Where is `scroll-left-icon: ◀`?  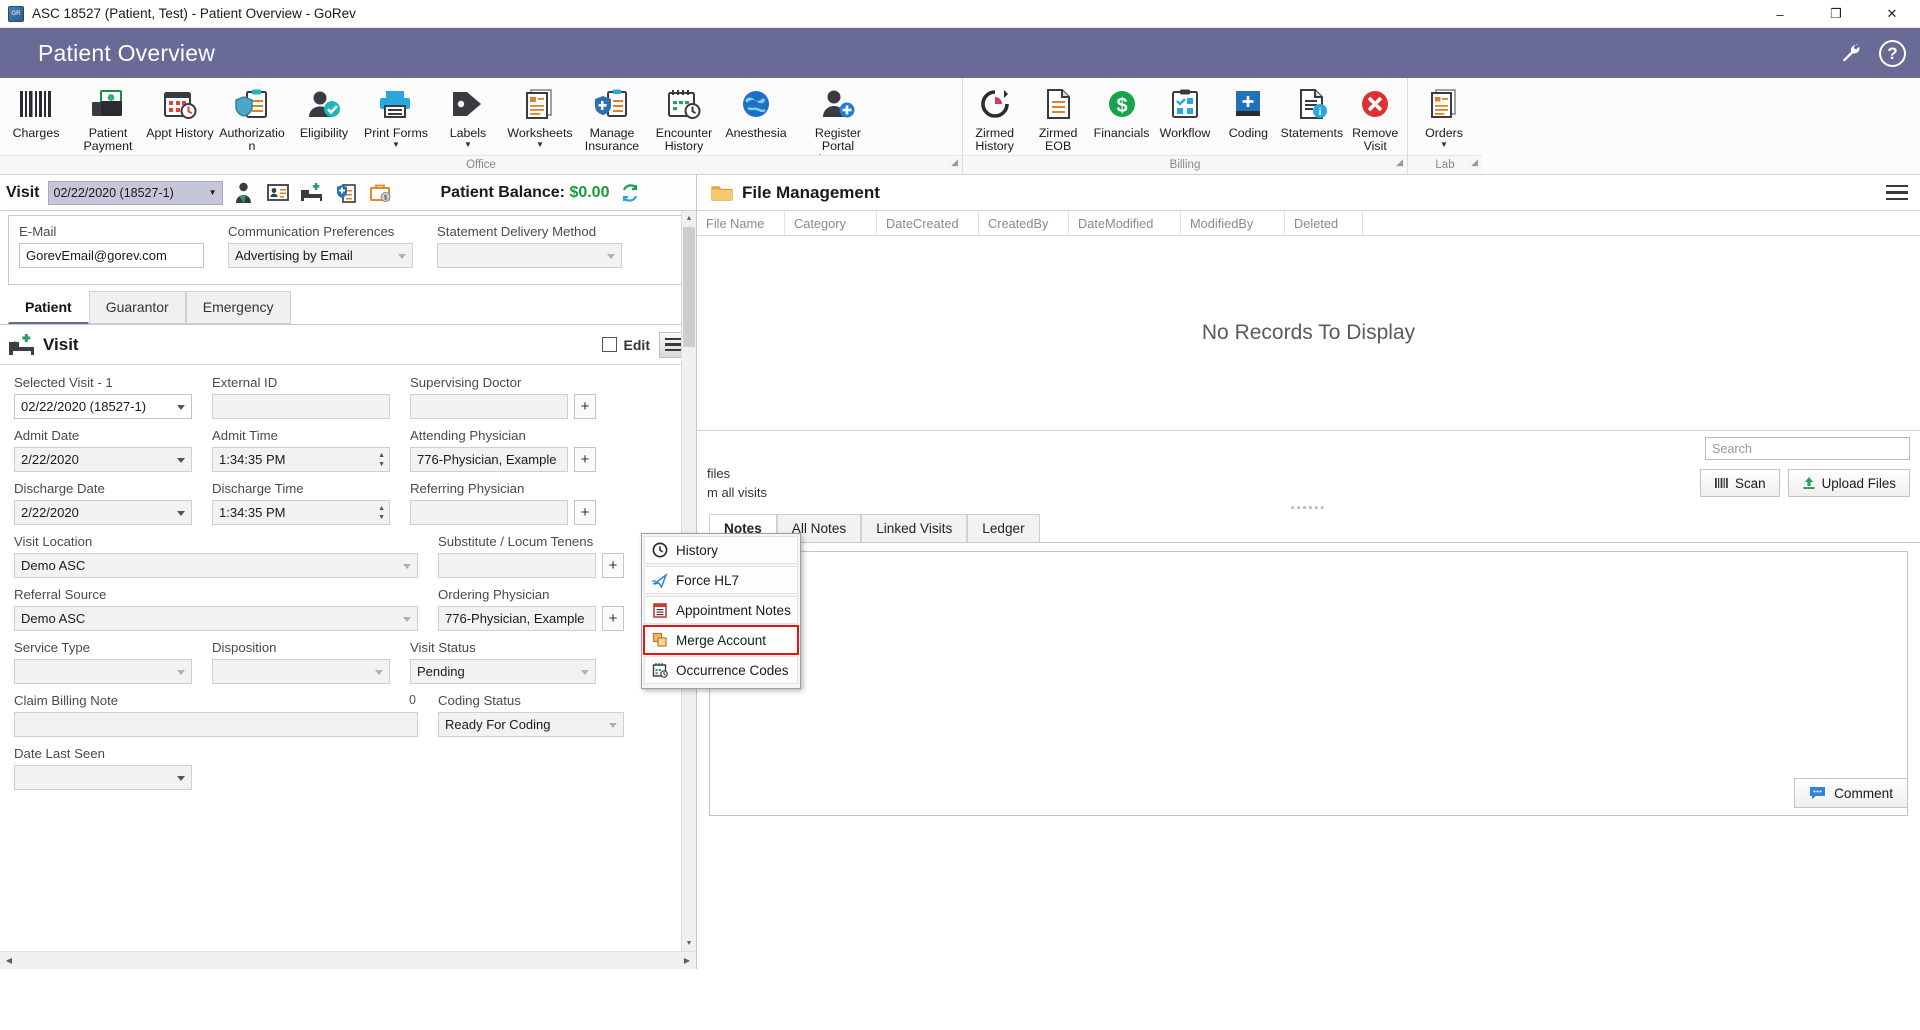
scroll-left-icon: ◀ is located at coordinates (9, 960).